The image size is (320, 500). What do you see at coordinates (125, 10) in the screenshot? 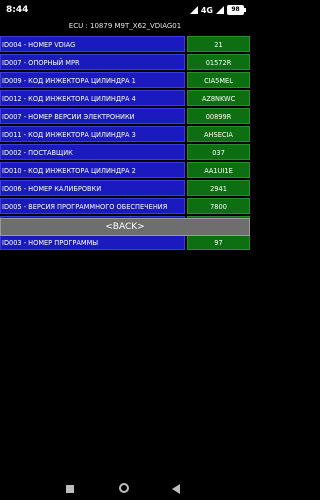
I see `status-bar: 8:44 4G 98` at bounding box center [125, 10].